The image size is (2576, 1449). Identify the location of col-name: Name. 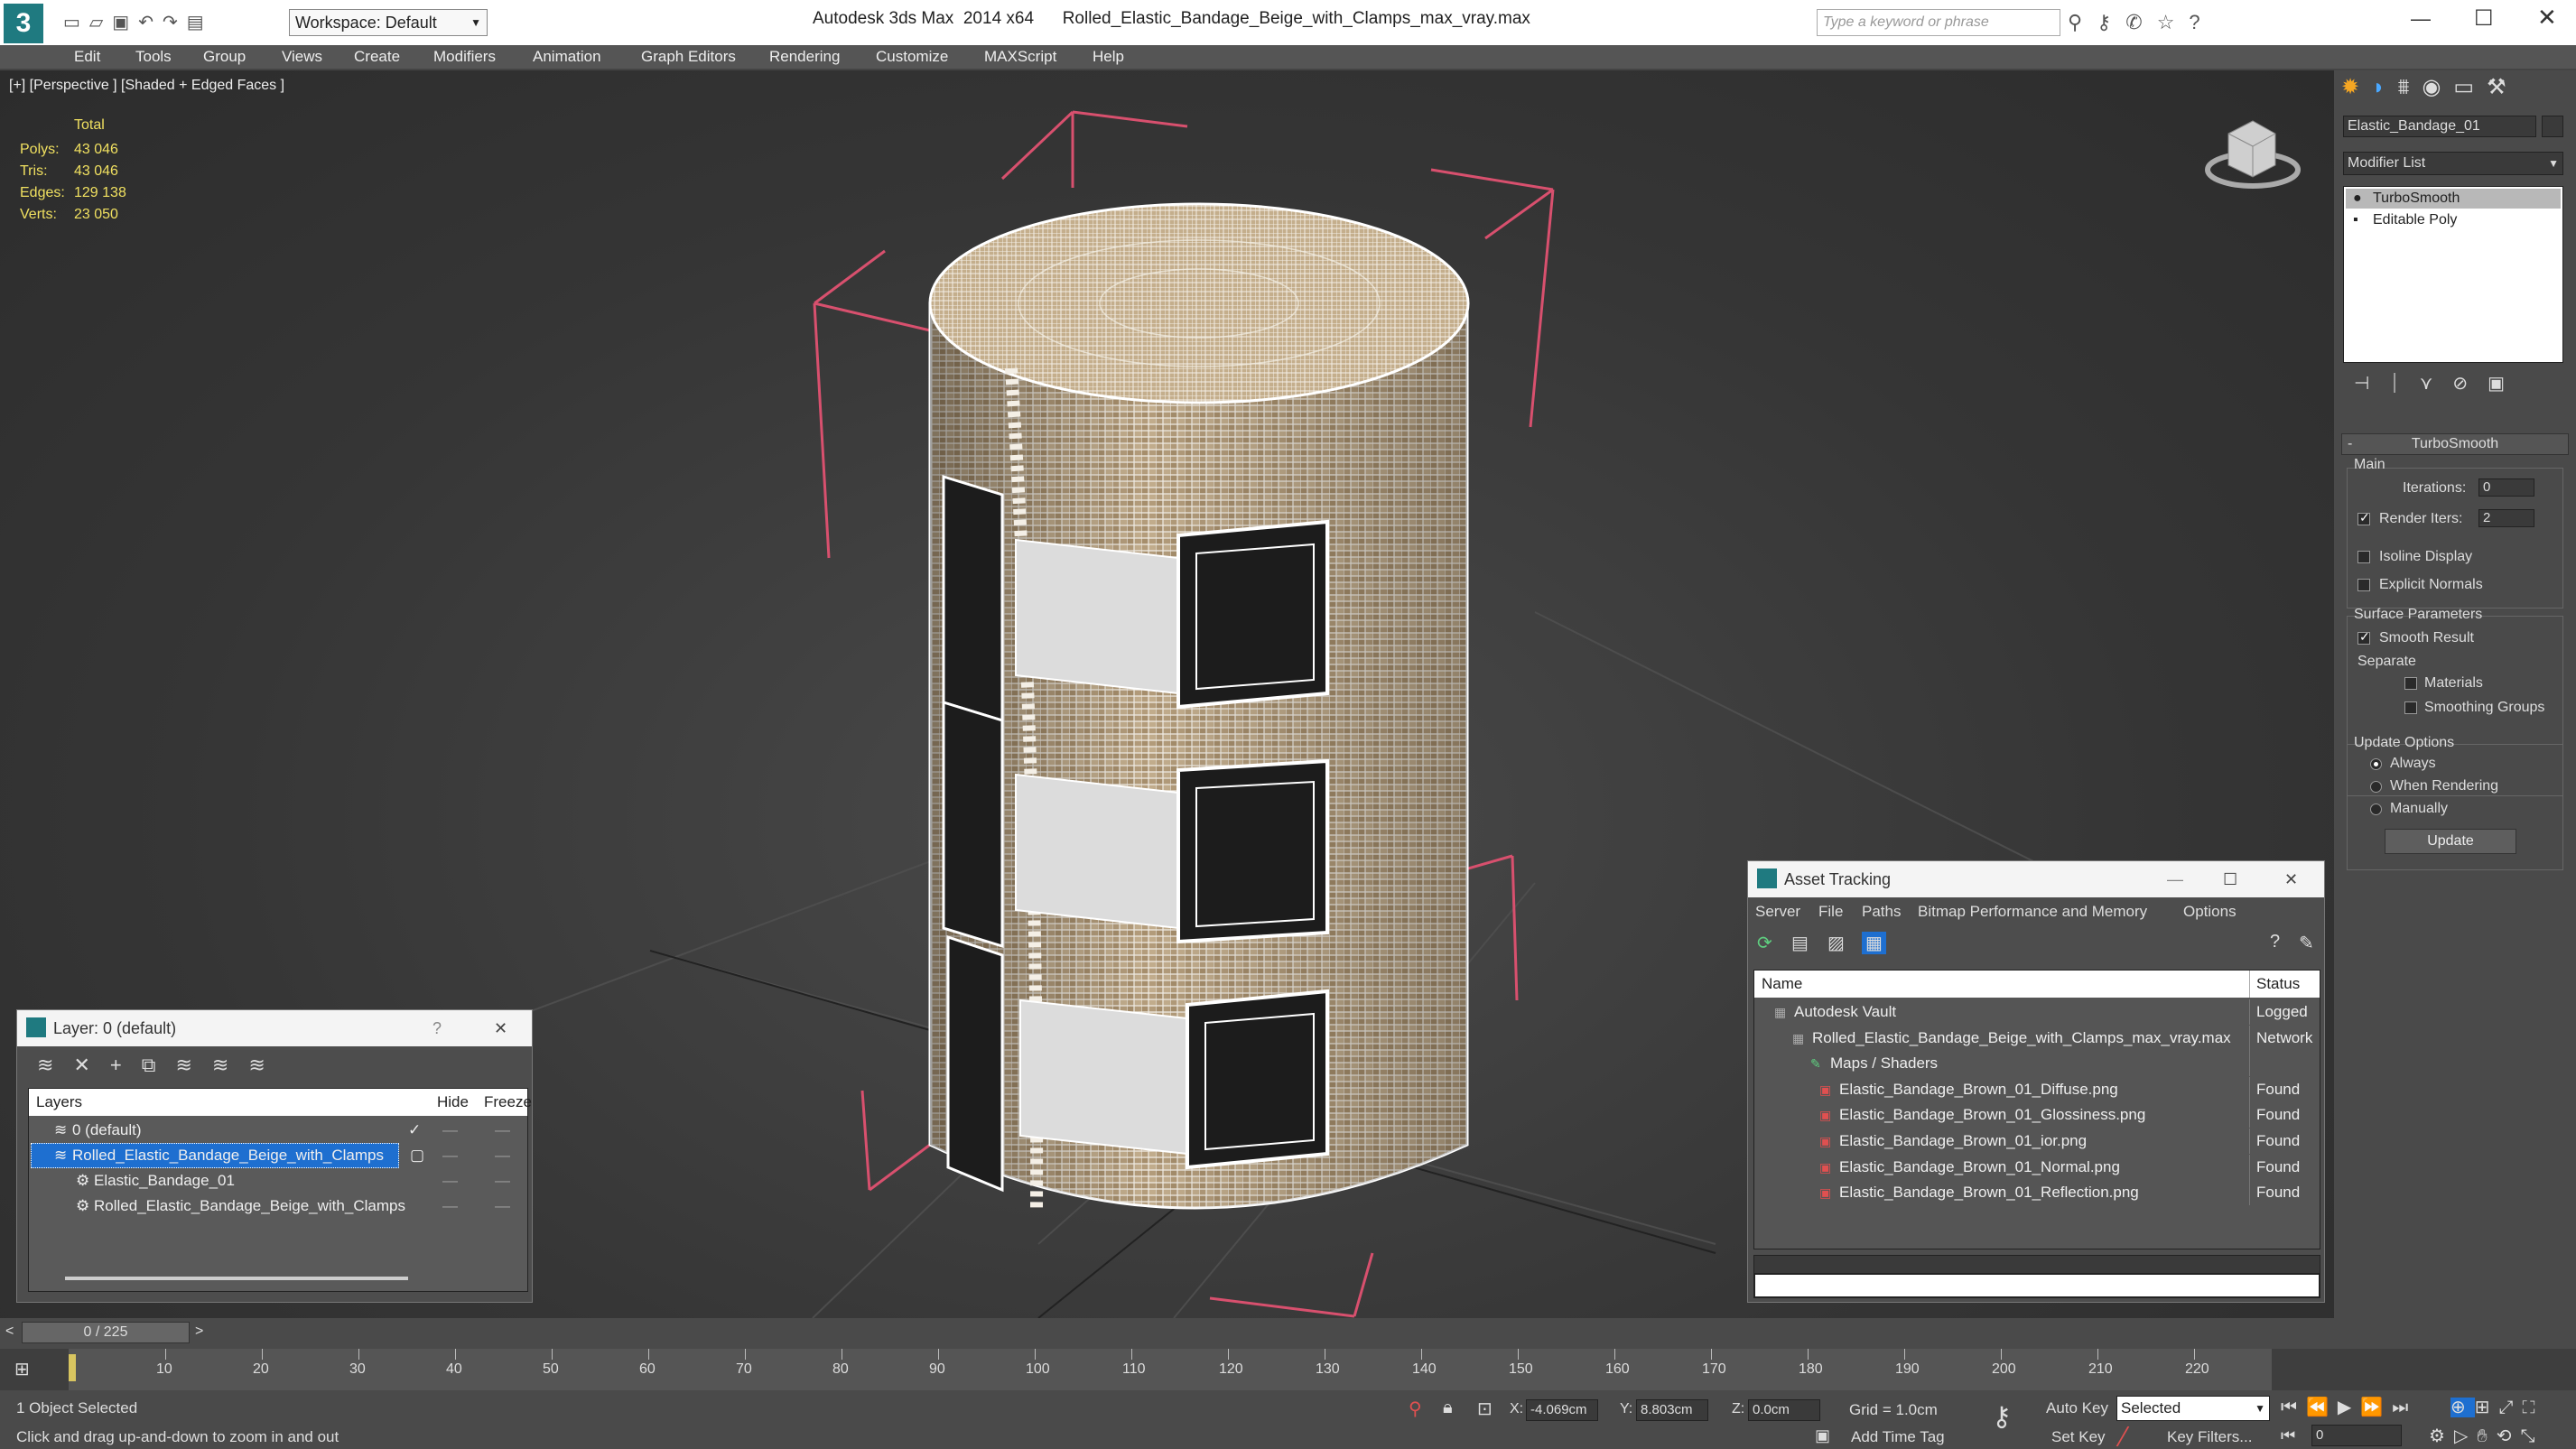
(1782, 984).